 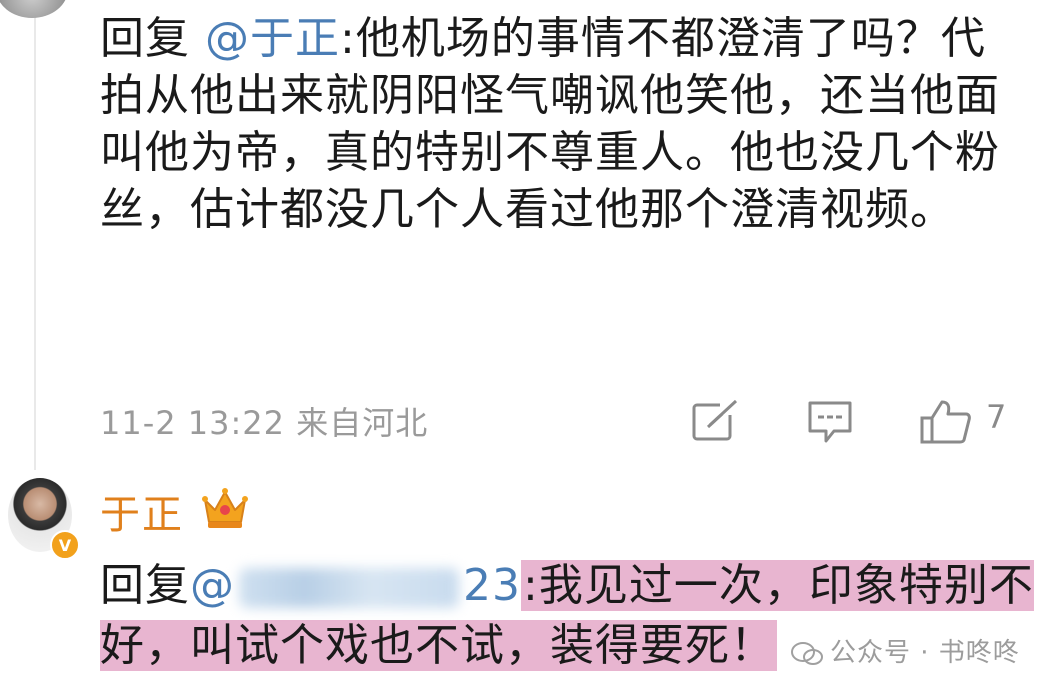 What do you see at coordinates (225, 510) in the screenshot?
I see `crown-icon` at bounding box center [225, 510].